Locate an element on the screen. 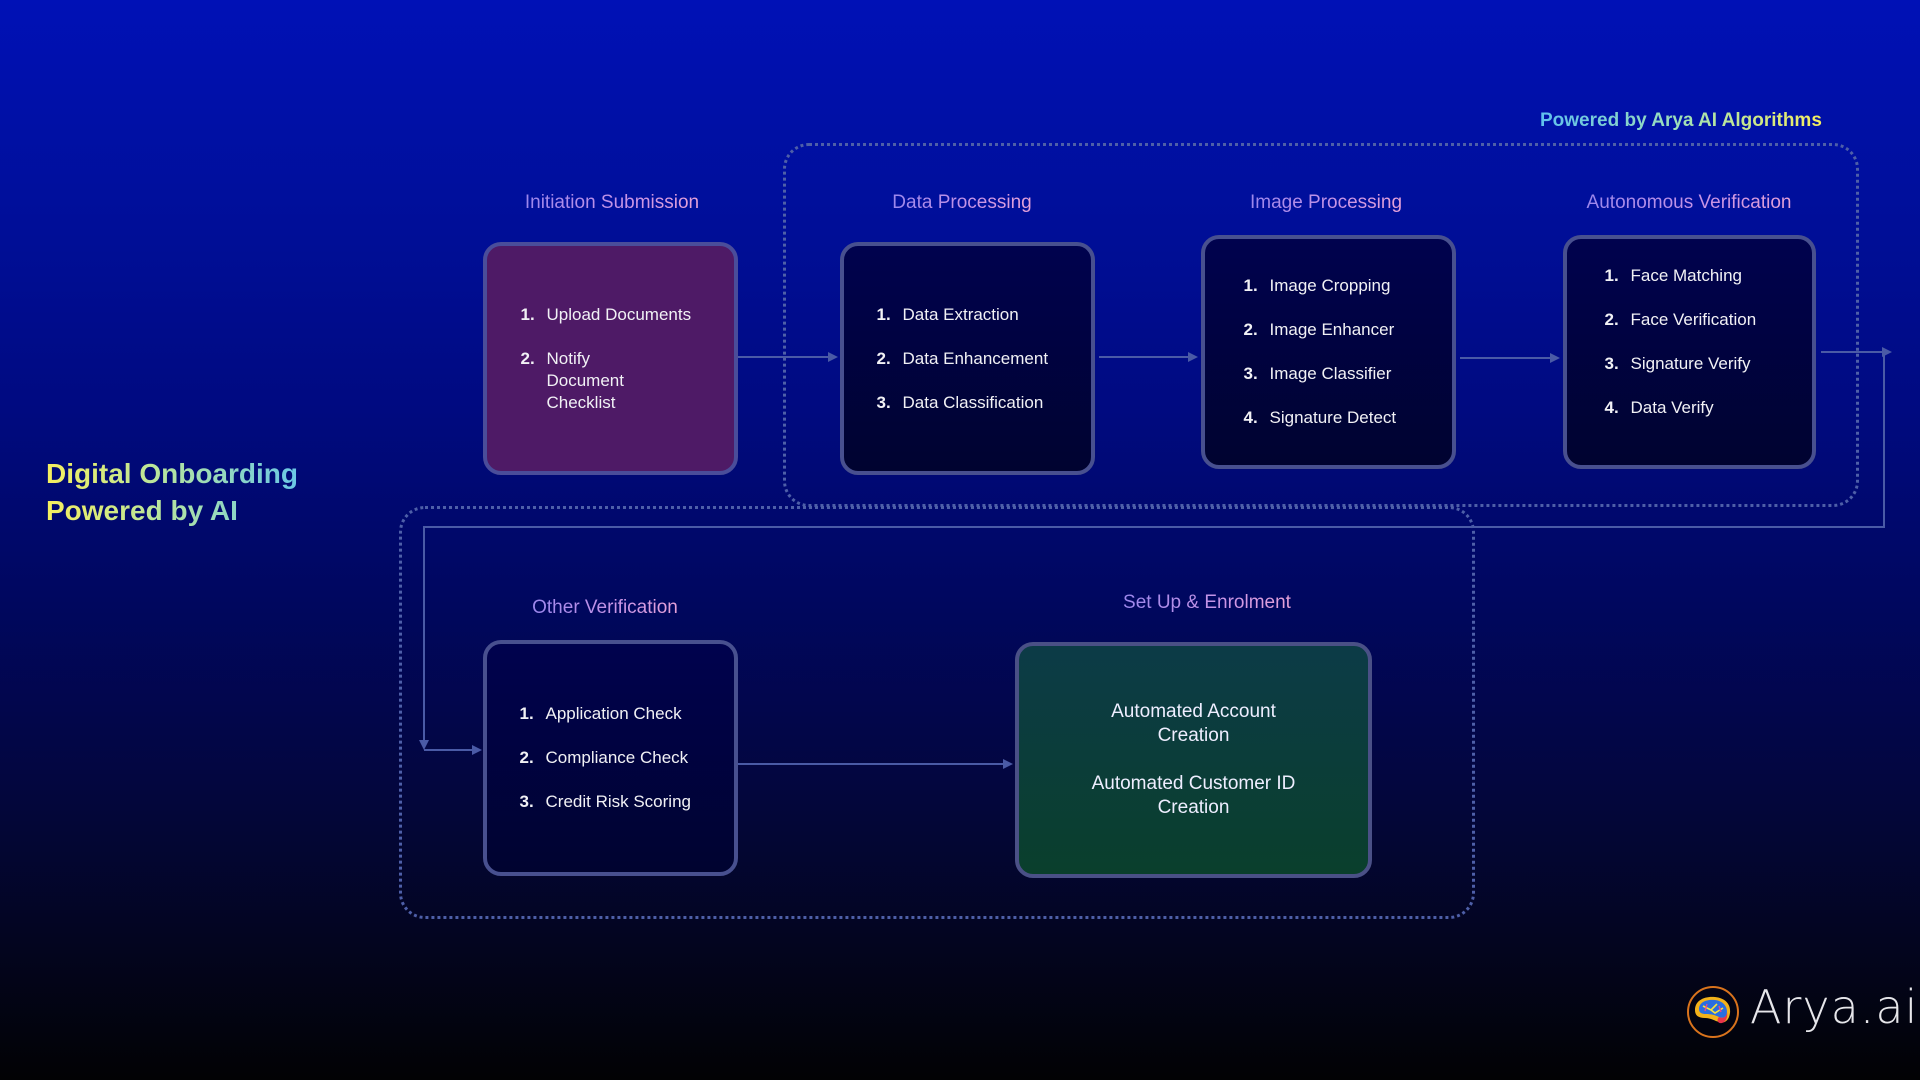 This screenshot has height=1080, width=1920. brain-logo-icon is located at coordinates (1713, 1012).